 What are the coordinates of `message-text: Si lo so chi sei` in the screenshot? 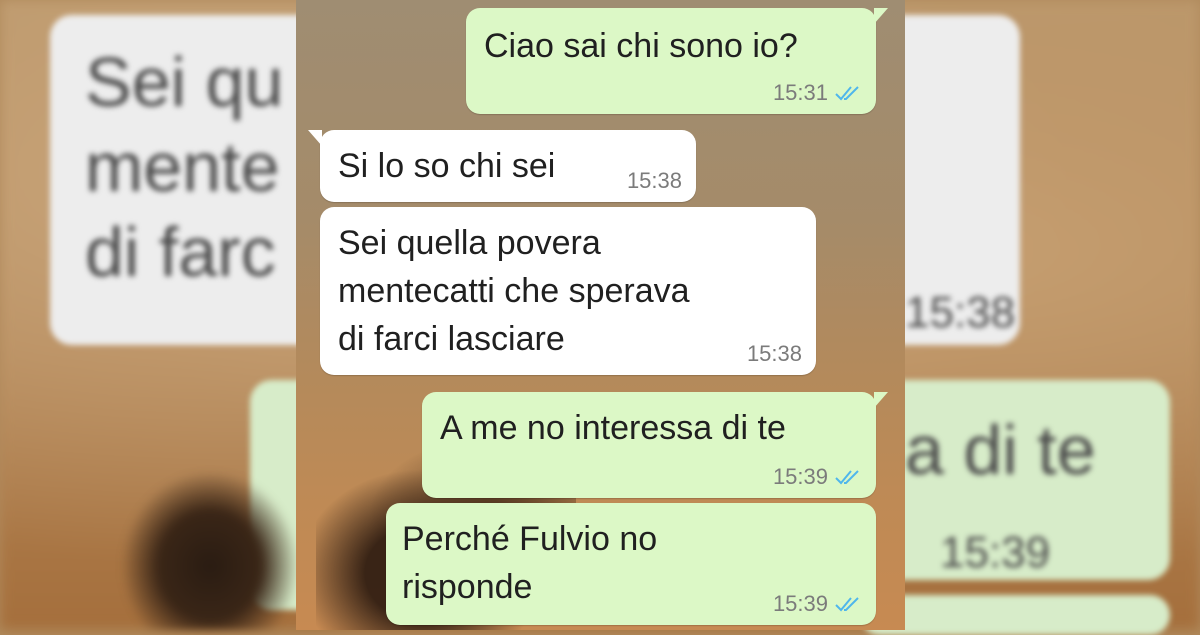 It's located at (447, 166).